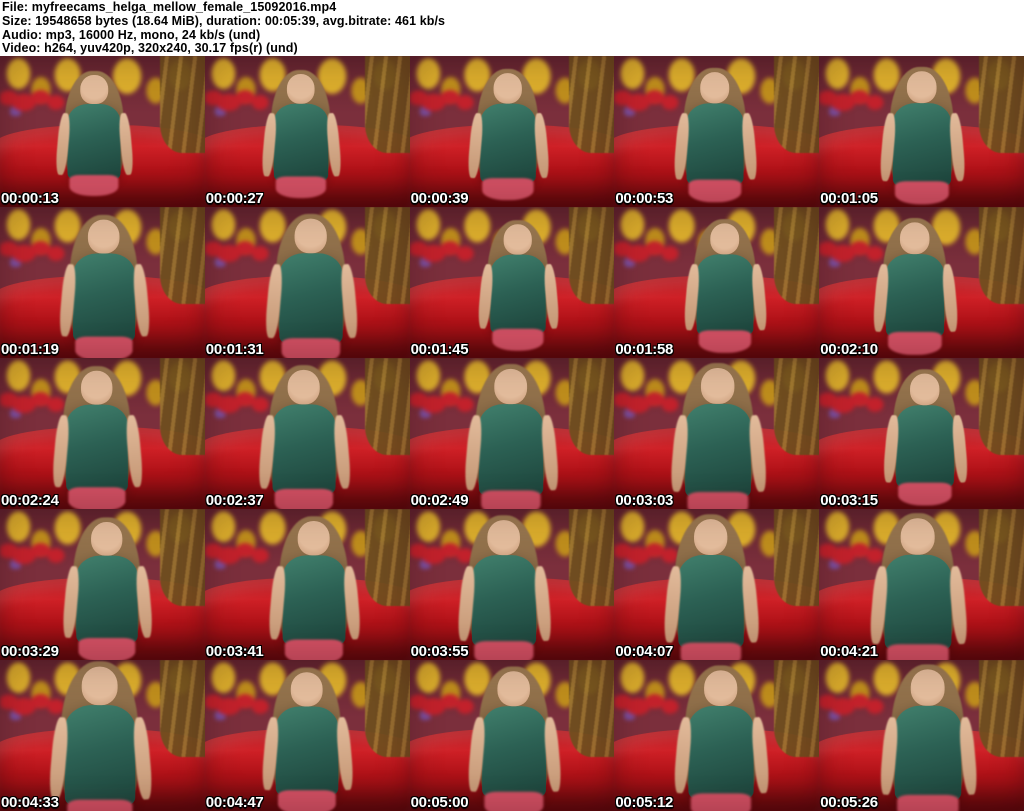 The width and height of the screenshot is (1024, 811). Describe the element at coordinates (234, 349) in the screenshot. I see `frame-timestamp: 00:01:31` at that location.